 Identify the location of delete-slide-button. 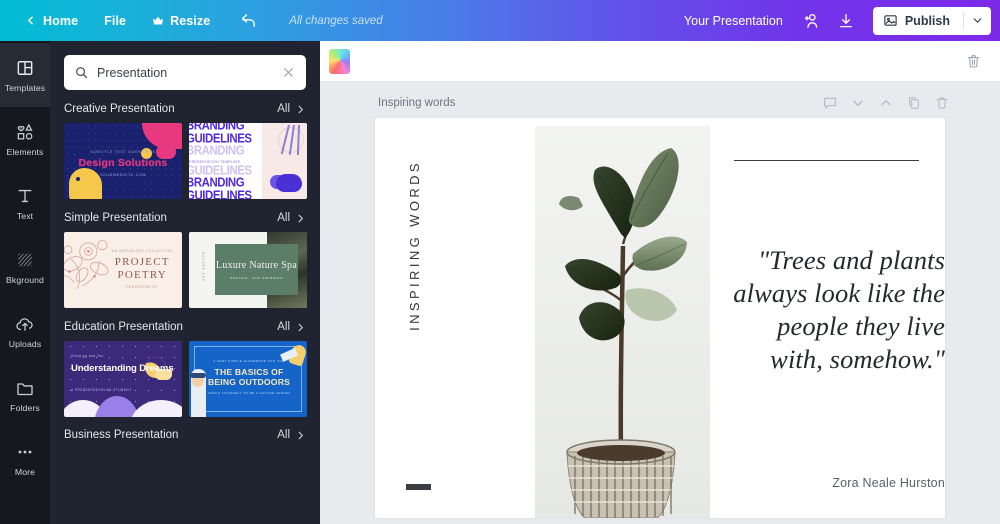
(942, 103).